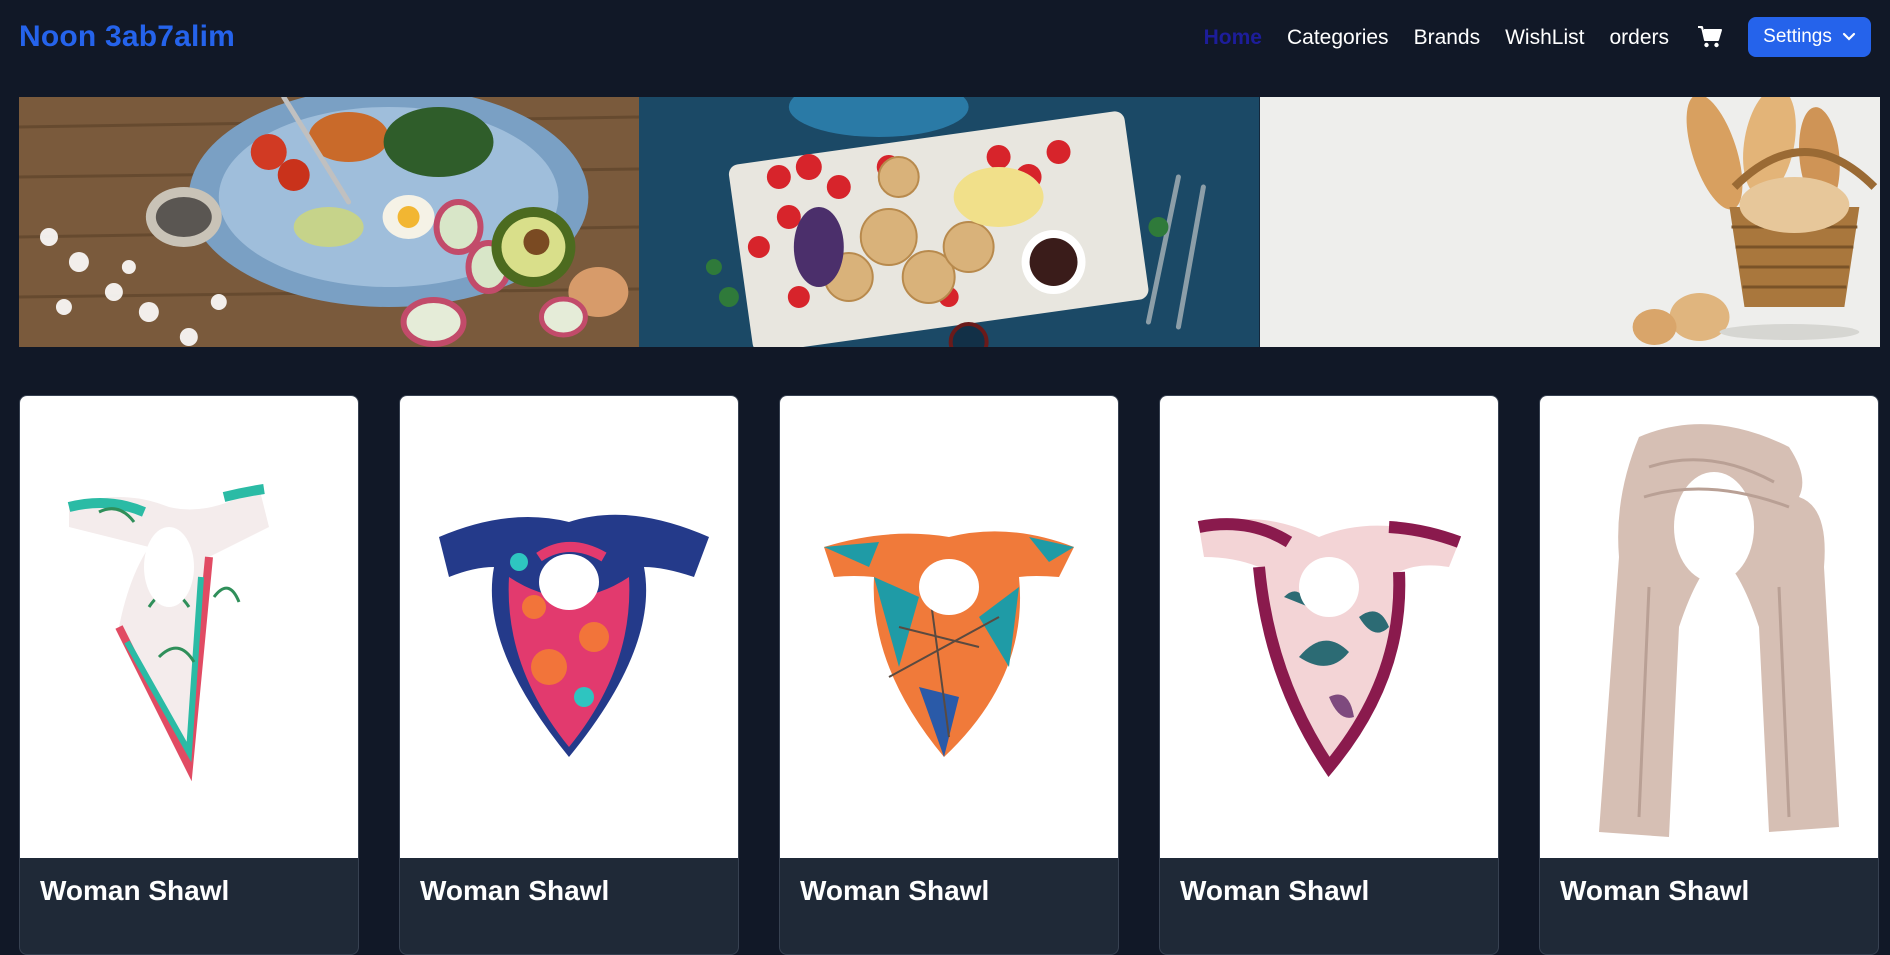 The image size is (1890, 955). What do you see at coordinates (1849, 37) in the screenshot?
I see `chevron-down-icon` at bounding box center [1849, 37].